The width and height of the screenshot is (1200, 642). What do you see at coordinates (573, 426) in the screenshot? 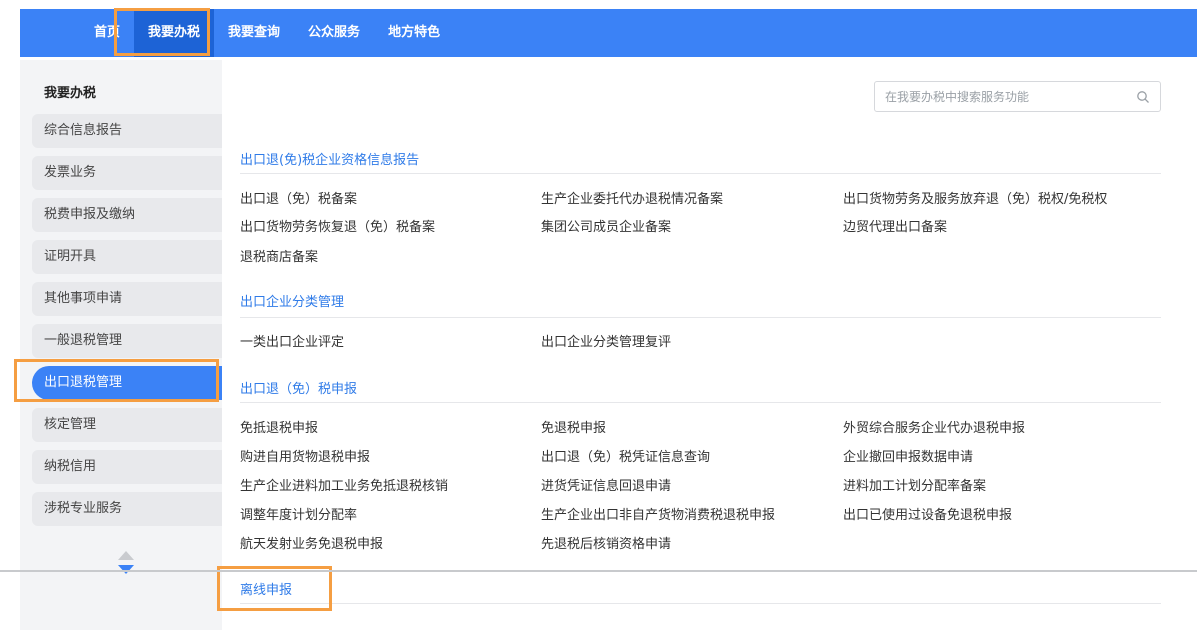
I see `link-exemption-refund: 免退税申报` at bounding box center [573, 426].